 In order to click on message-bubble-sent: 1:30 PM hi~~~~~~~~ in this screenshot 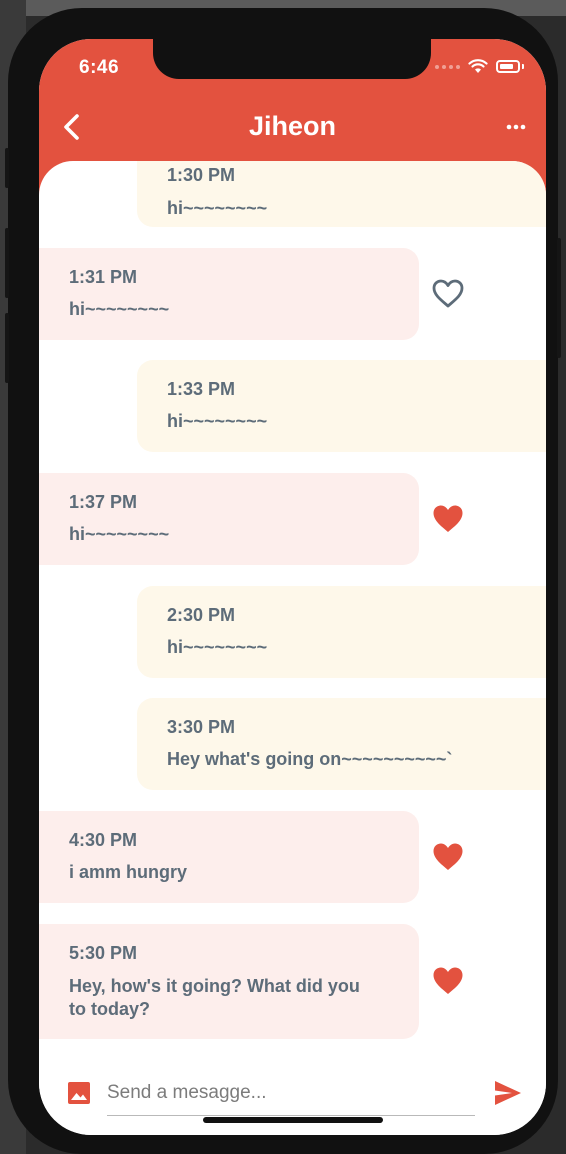, I will do `click(341, 194)`.